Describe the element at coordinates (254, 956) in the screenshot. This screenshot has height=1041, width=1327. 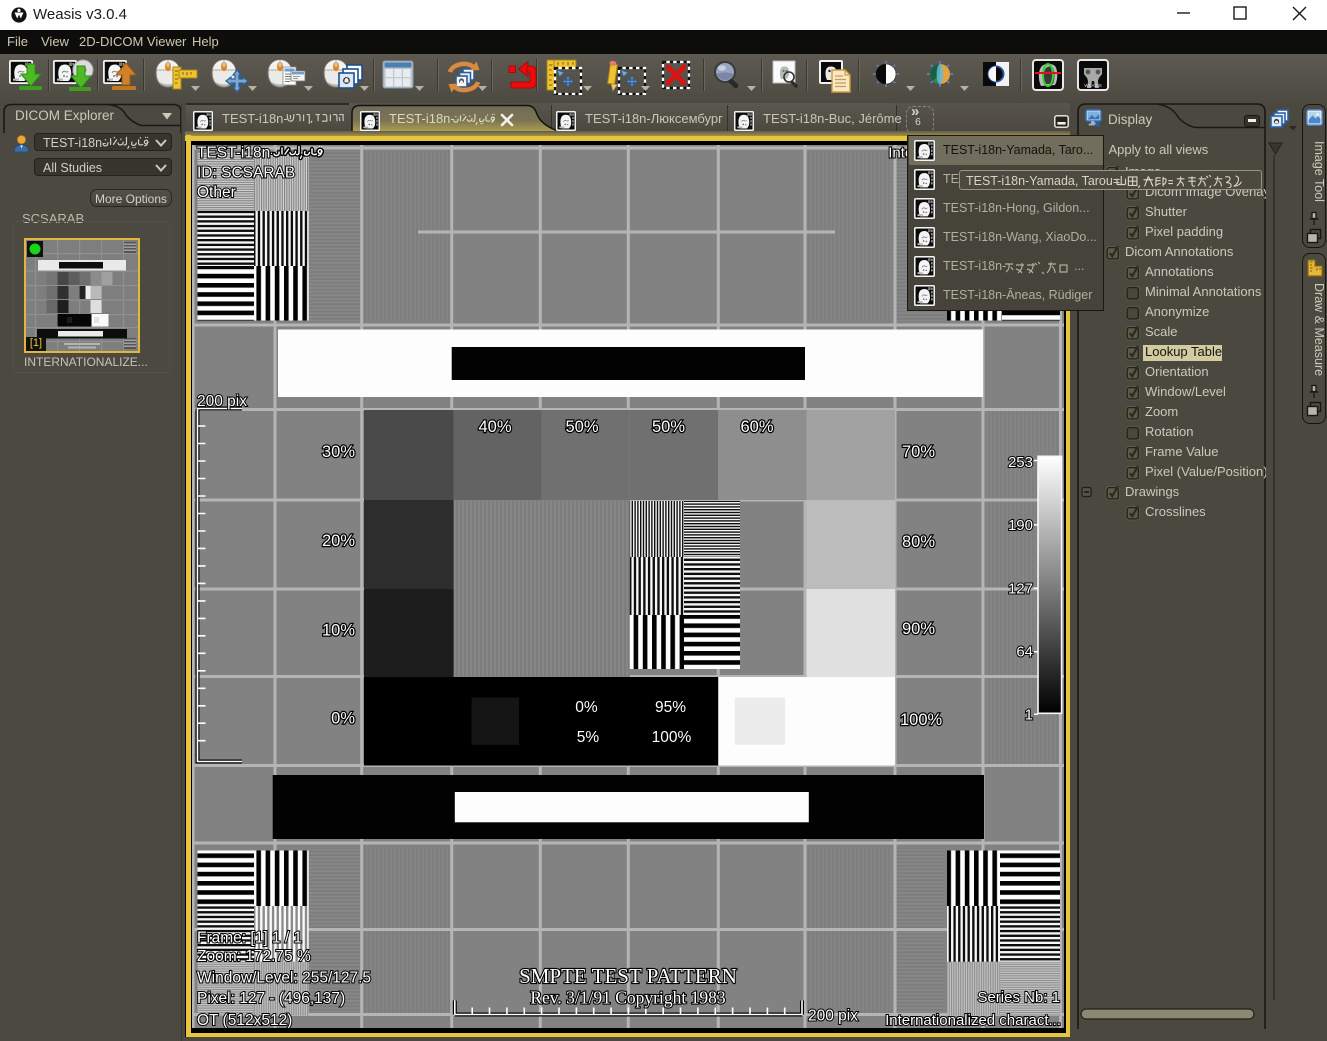
I see `svg-text: Zoom: 172.75 %` at that location.